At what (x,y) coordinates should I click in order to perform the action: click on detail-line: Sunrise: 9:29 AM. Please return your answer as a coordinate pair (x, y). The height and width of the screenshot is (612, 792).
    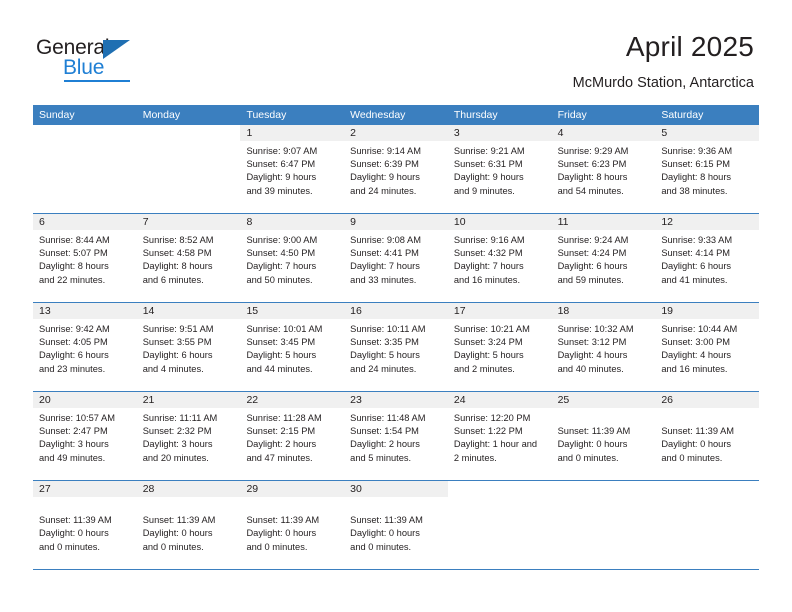
    Looking at the image, I should click on (593, 151).